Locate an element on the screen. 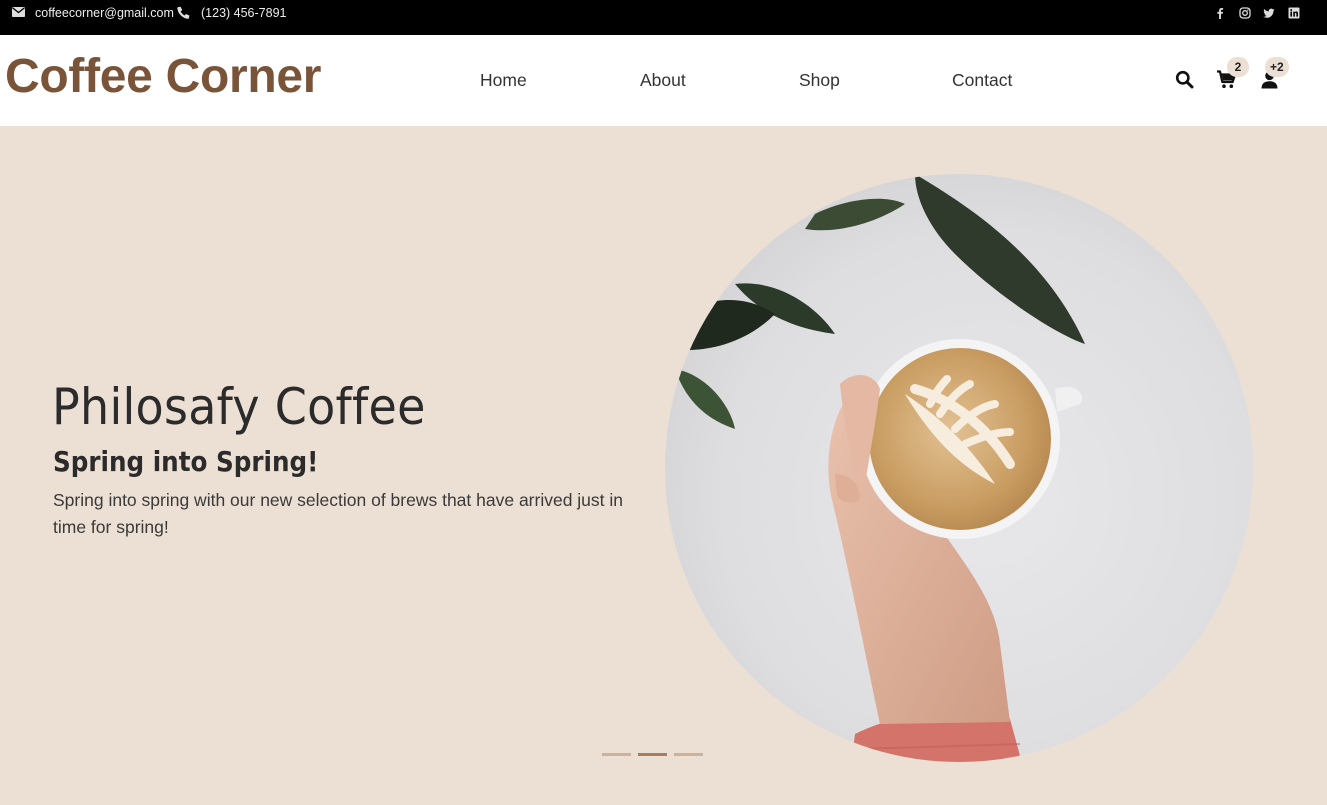 The width and height of the screenshot is (1327, 805). instagram-icon is located at coordinates (1245, 13).